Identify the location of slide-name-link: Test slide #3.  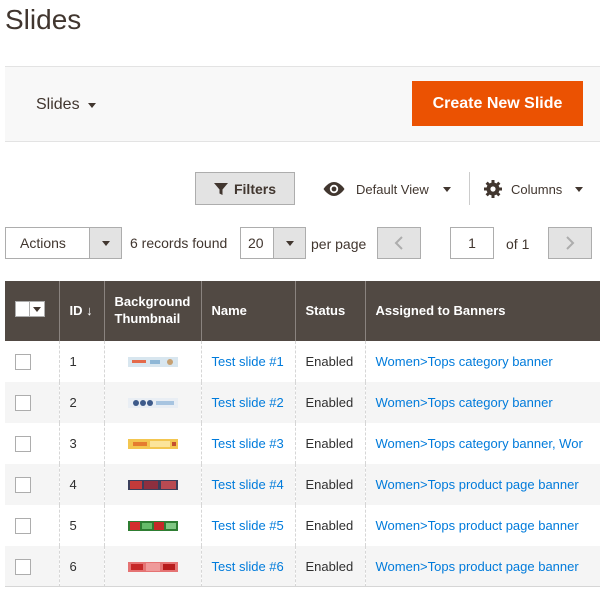
(248, 443).